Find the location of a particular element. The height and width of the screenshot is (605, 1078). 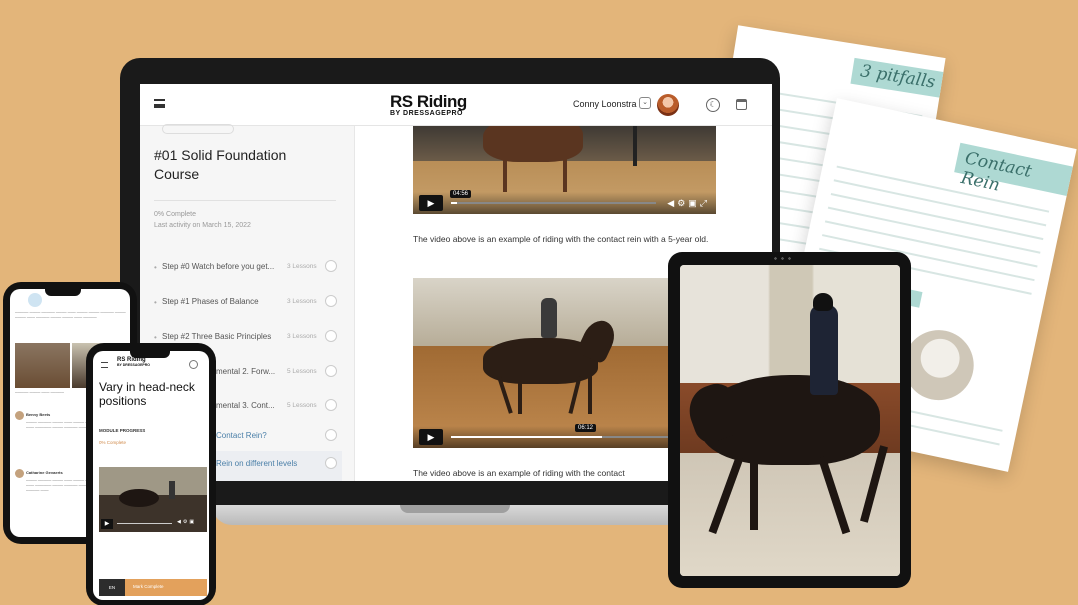

dark-mode-icon: ☾ is located at coordinates (713, 105).